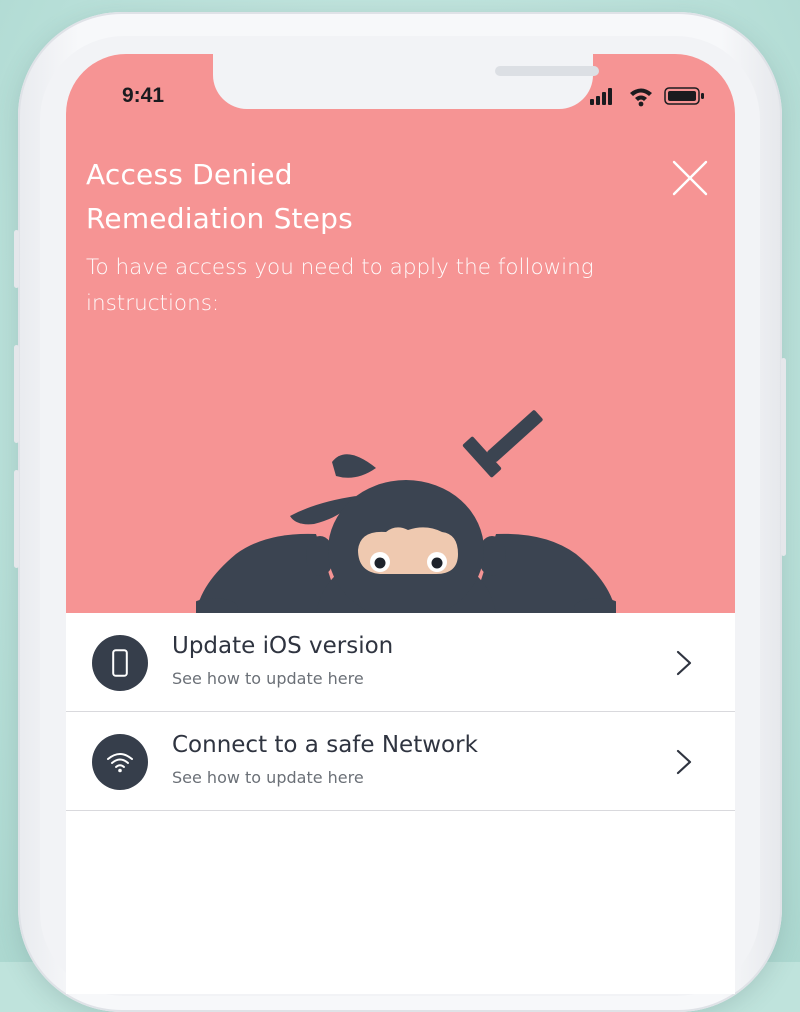 This screenshot has height=1012, width=800. What do you see at coordinates (783, 457) in the screenshot?
I see `side-button-right` at bounding box center [783, 457].